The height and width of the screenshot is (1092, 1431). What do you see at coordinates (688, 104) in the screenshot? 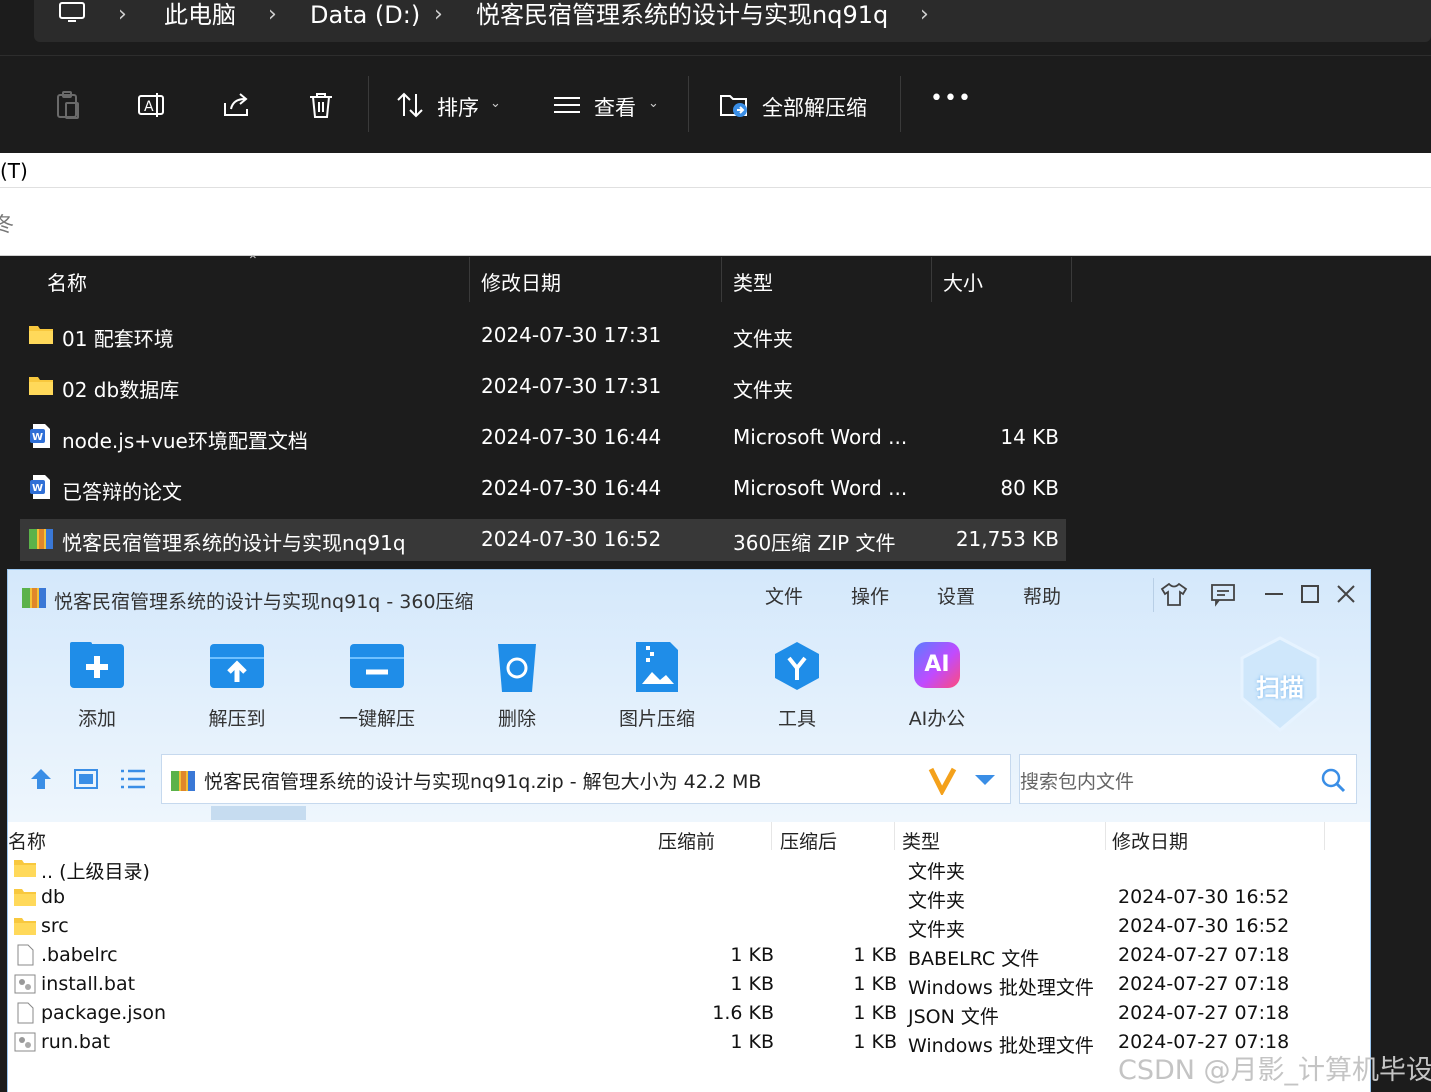
I see `toolbar-divider` at bounding box center [688, 104].